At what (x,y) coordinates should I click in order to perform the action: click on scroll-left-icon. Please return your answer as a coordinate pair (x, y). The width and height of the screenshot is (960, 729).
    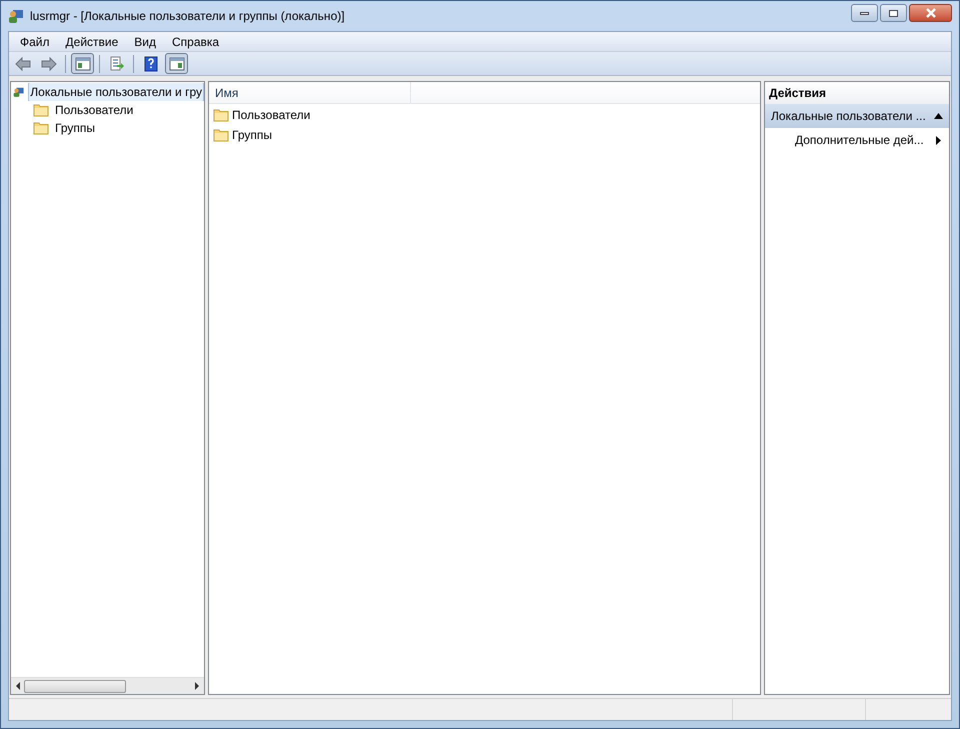
    Looking at the image, I should click on (18, 686).